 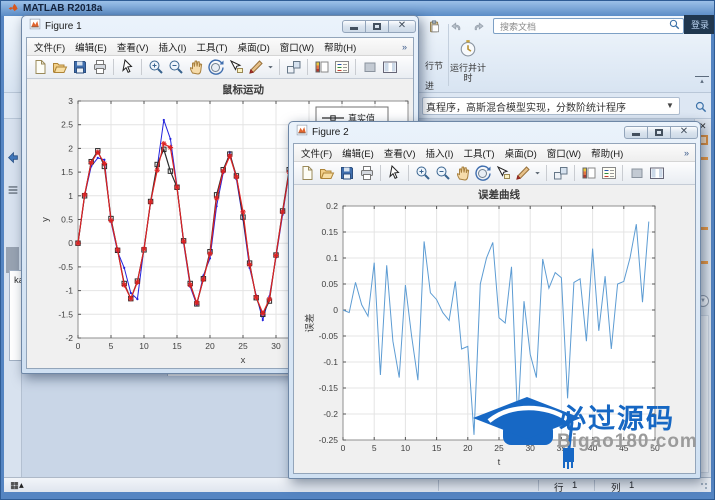 What do you see at coordinates (357, 8) in the screenshot?
I see `main-titlebar: MATLAB R2018a` at bounding box center [357, 8].